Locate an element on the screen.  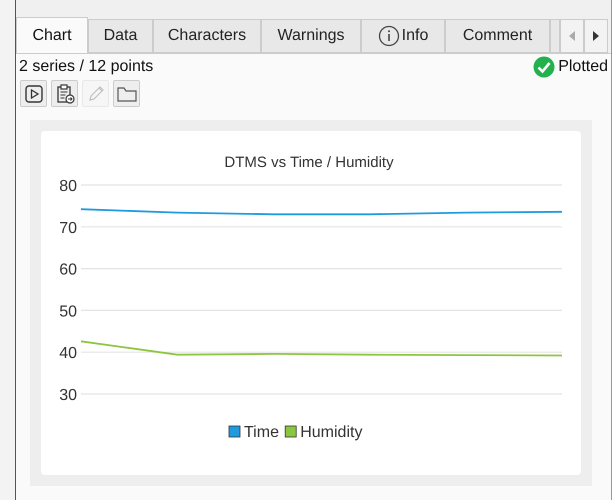
axis-label: 80 is located at coordinates (68, 186).